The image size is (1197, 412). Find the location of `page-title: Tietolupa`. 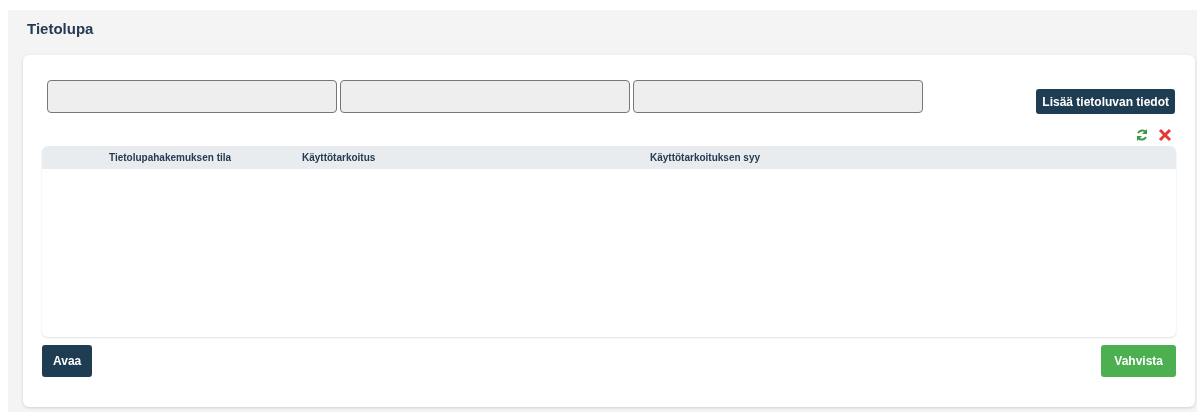

page-title: Tietolupa is located at coordinates (60, 29).